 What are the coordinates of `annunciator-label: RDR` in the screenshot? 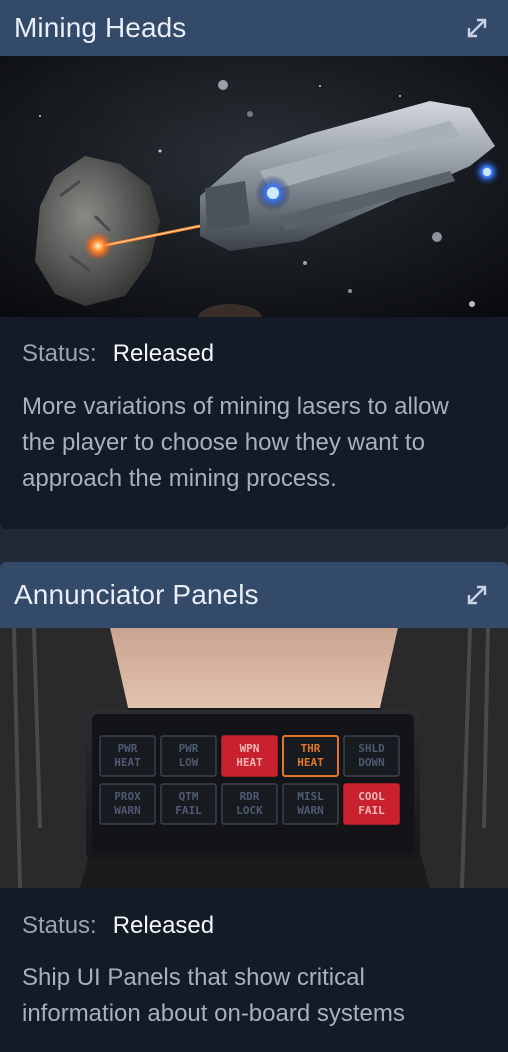 It's located at (250, 796).